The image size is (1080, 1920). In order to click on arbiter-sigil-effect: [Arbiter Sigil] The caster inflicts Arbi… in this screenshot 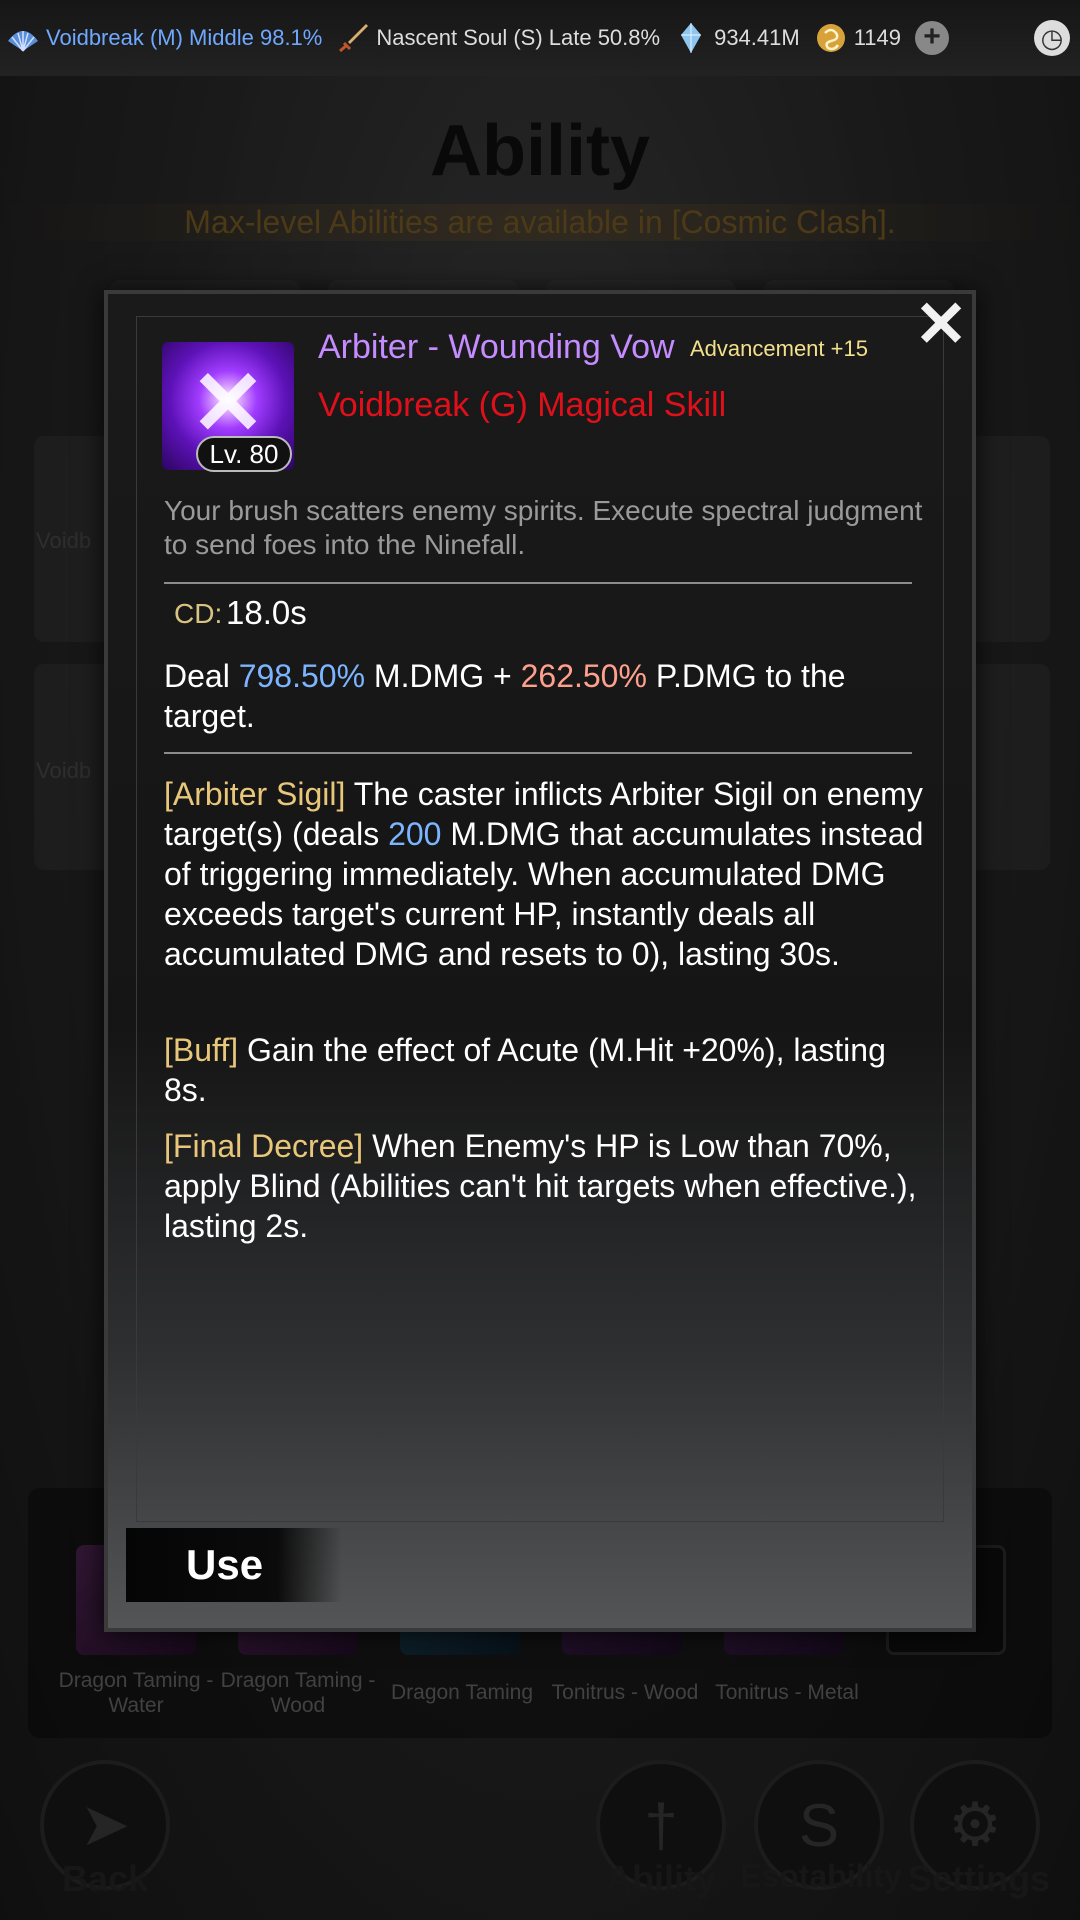, I will do `click(544, 874)`.